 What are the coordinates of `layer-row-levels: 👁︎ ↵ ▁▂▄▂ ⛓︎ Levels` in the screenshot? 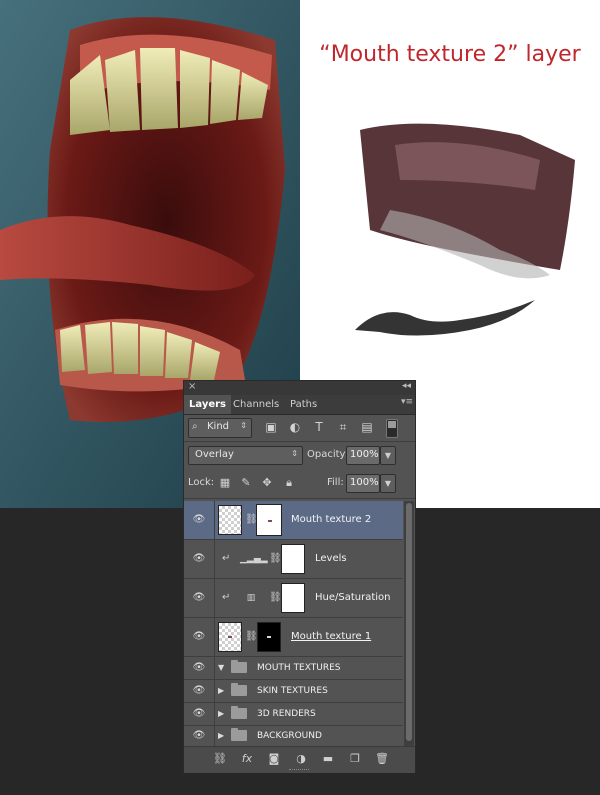 It's located at (293, 559).